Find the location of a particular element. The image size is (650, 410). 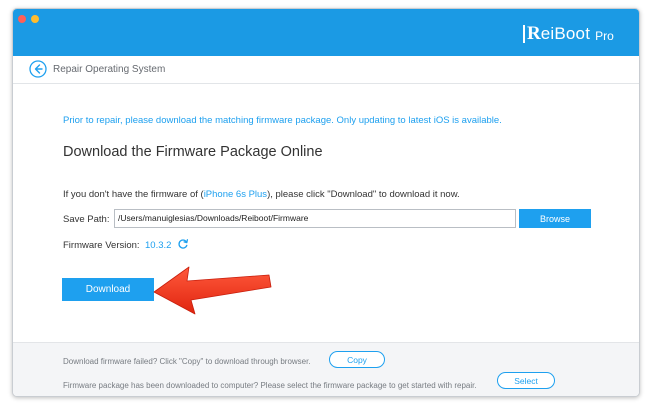

logo-pro: Pro is located at coordinates (604, 35).